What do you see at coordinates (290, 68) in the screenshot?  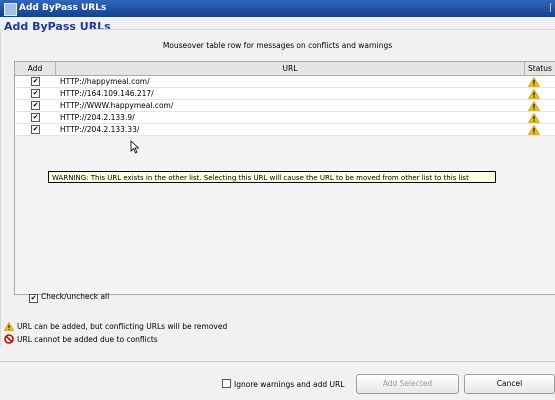 I see `column-header-url: URL` at bounding box center [290, 68].